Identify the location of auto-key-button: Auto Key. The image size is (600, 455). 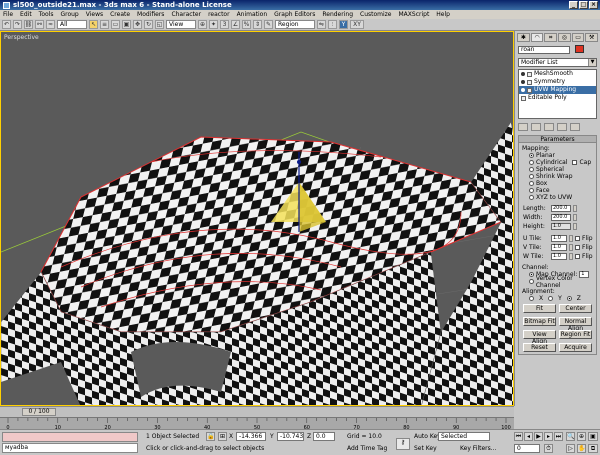
(427, 436).